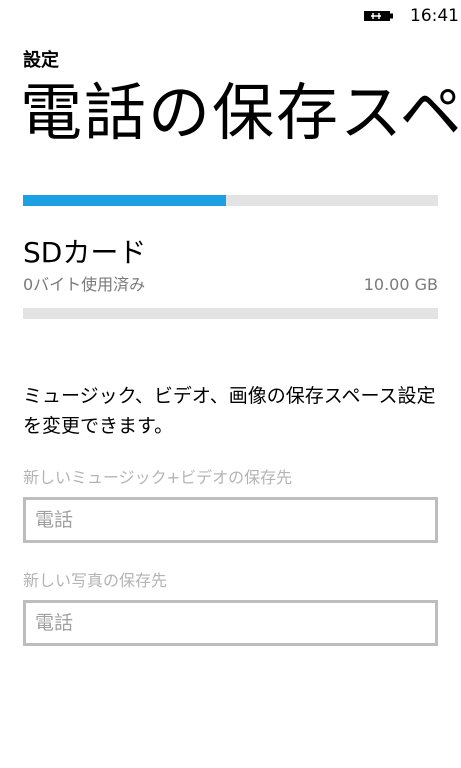  Describe the element at coordinates (158, 477) in the screenshot. I see `music-video-location-label: 新しいミュージック+ビデオの保存先` at that location.